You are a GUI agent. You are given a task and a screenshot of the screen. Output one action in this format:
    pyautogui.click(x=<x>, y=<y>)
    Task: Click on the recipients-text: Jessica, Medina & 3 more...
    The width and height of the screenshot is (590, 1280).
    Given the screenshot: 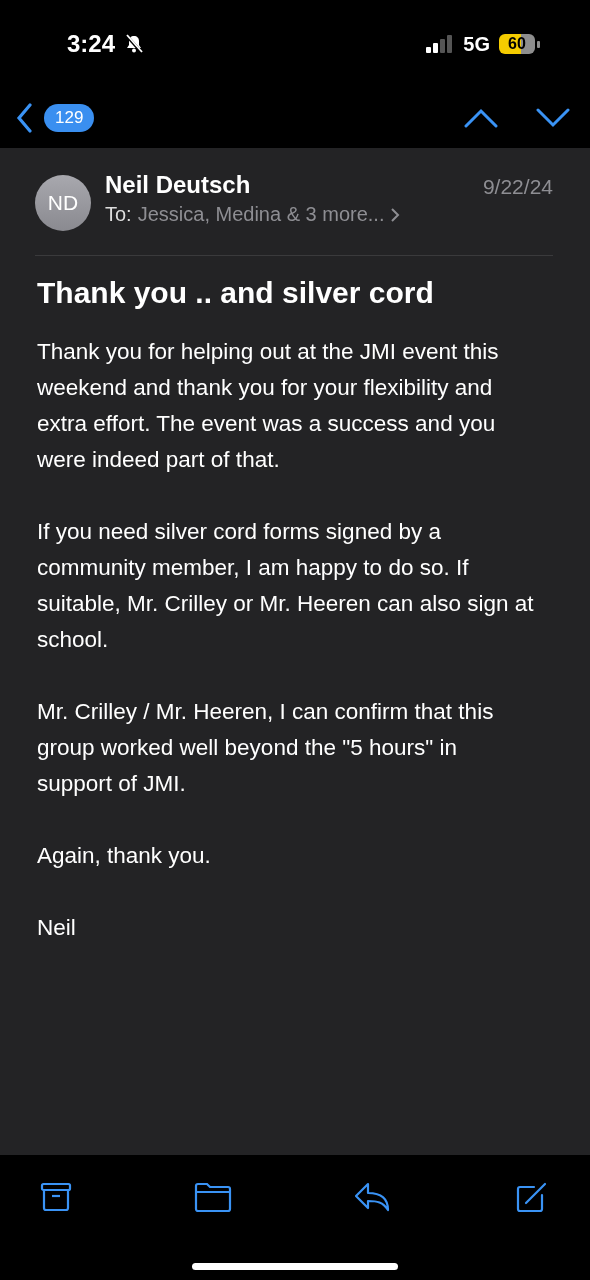 What is the action you would take?
    pyautogui.click(x=261, y=214)
    